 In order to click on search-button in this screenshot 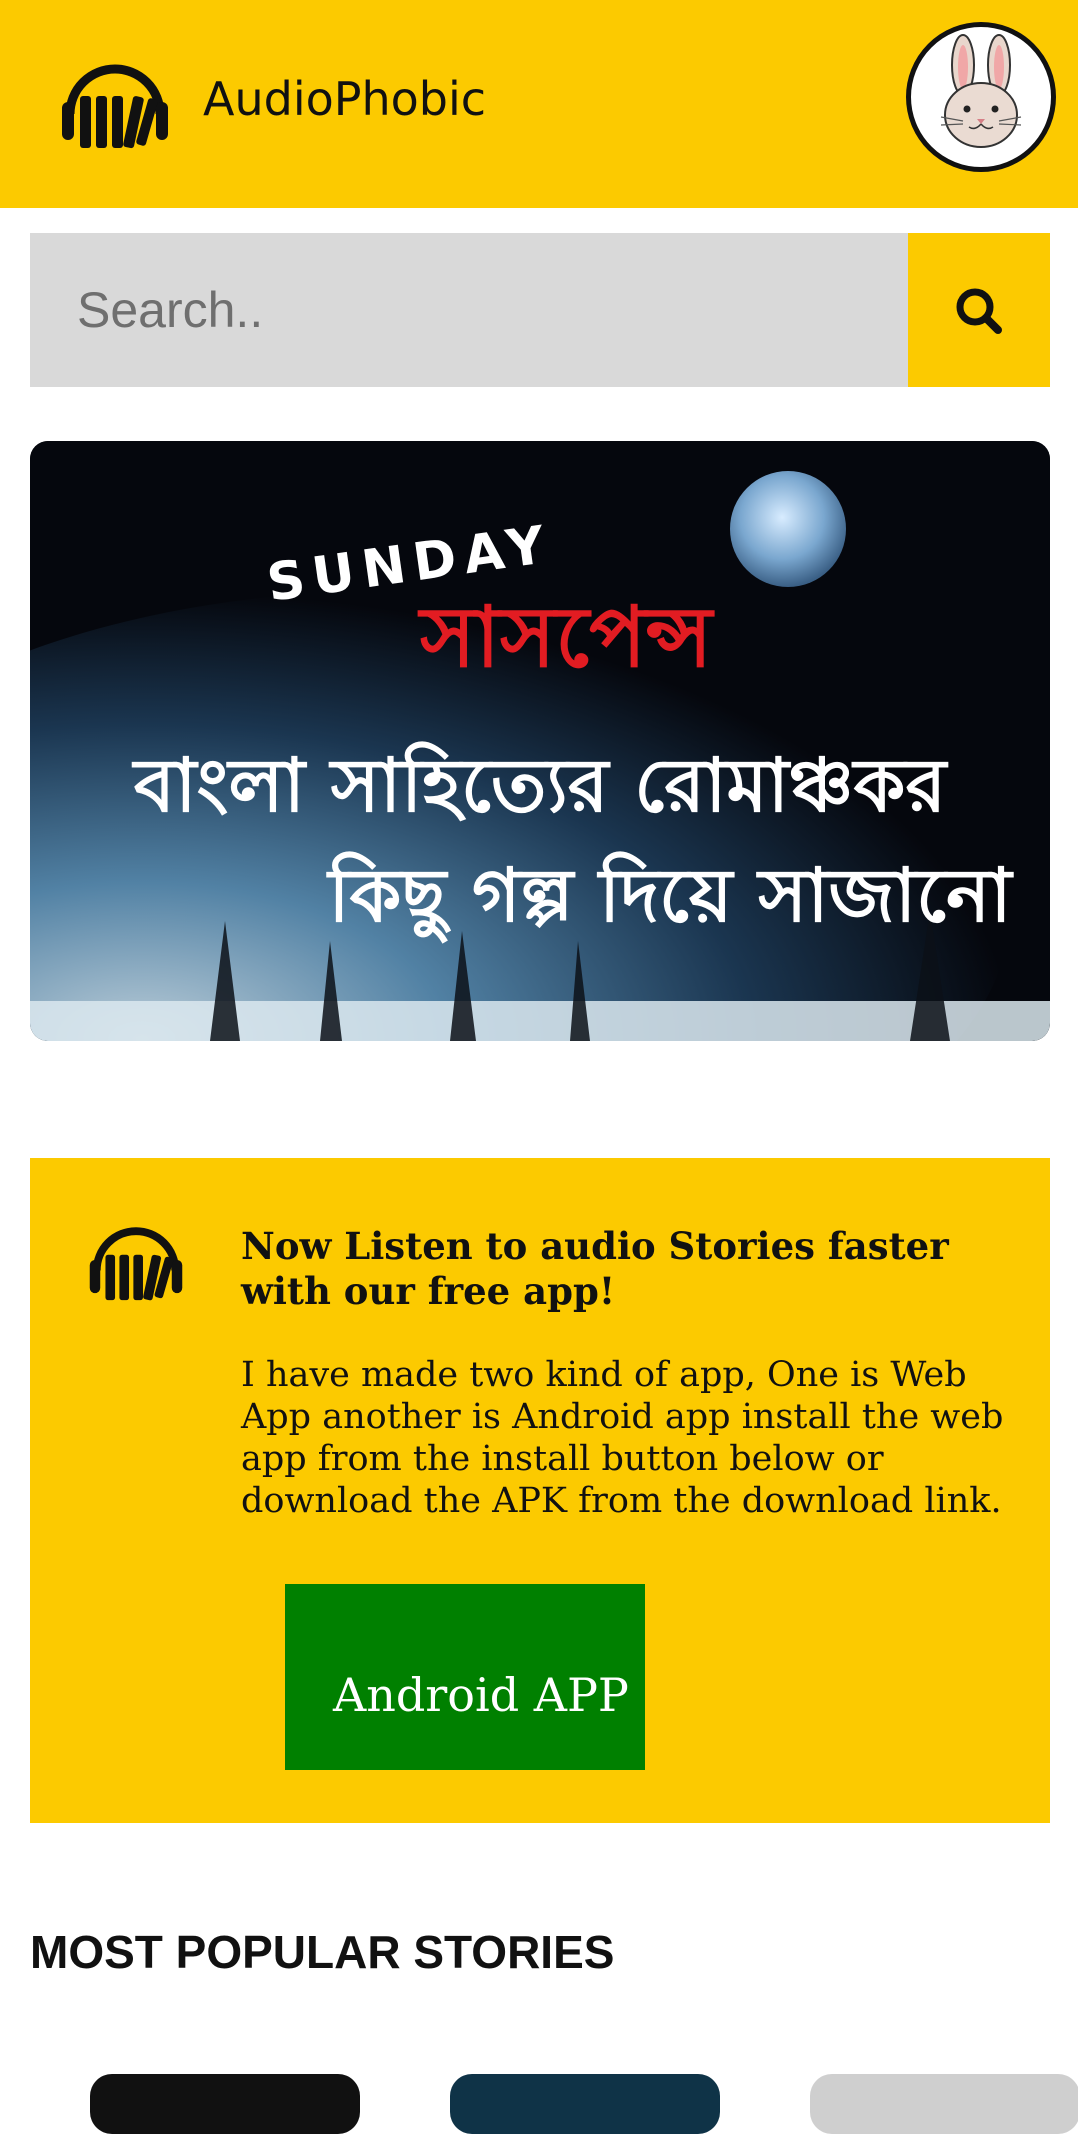, I will do `click(979, 310)`.